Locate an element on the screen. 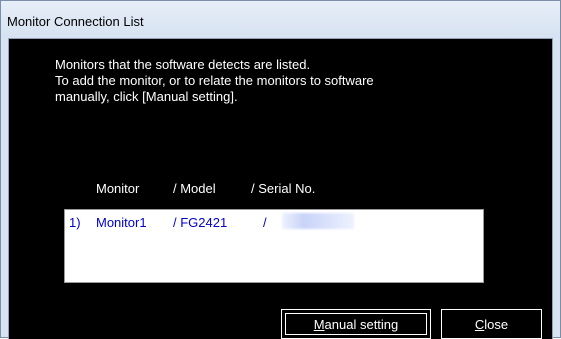 The height and width of the screenshot is (339, 561). description-line-3: manually, click [Manual setting]. is located at coordinates (146, 96).